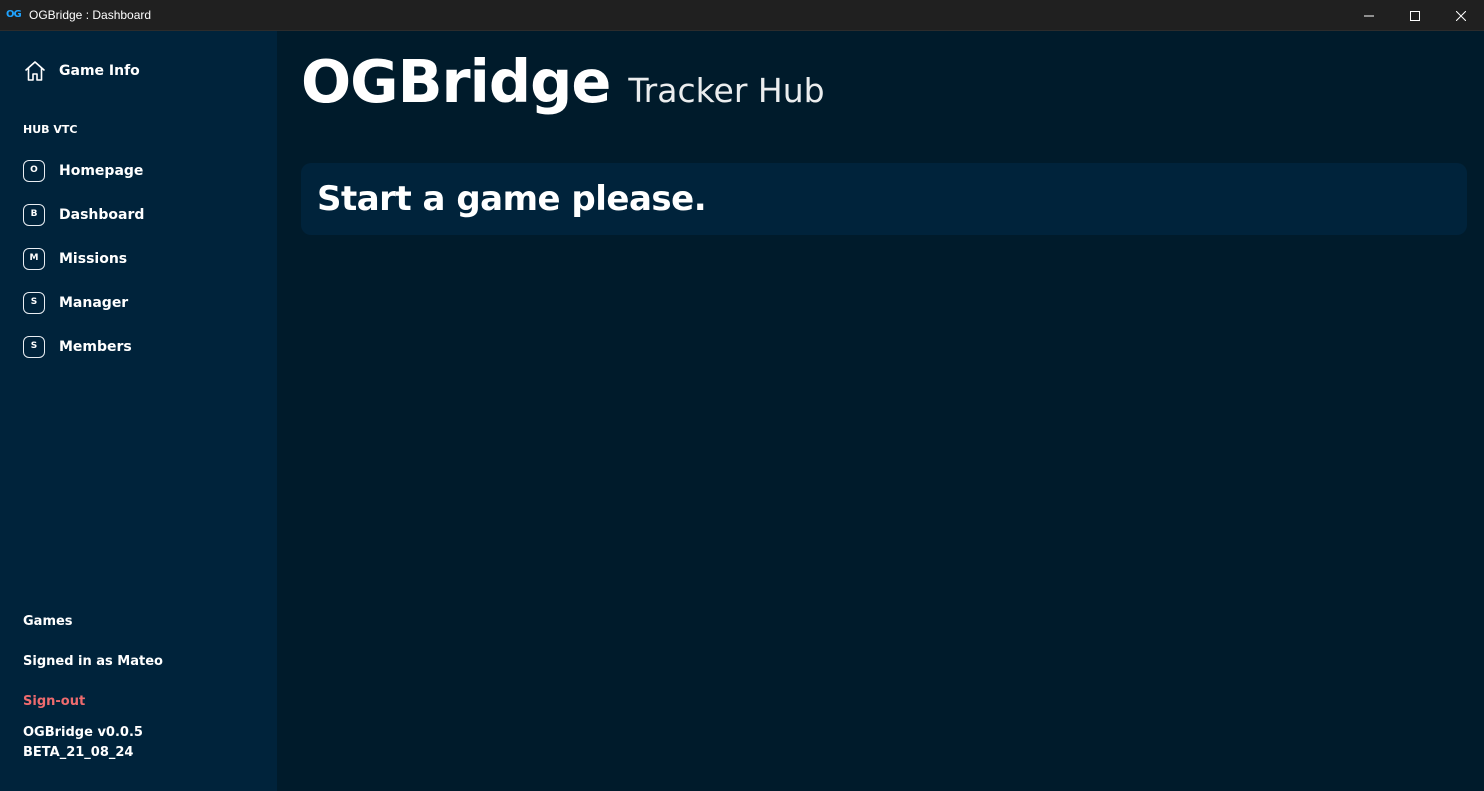 This screenshot has width=1484, height=791. What do you see at coordinates (512, 199) in the screenshot?
I see `notice-message: Start a game please.` at bounding box center [512, 199].